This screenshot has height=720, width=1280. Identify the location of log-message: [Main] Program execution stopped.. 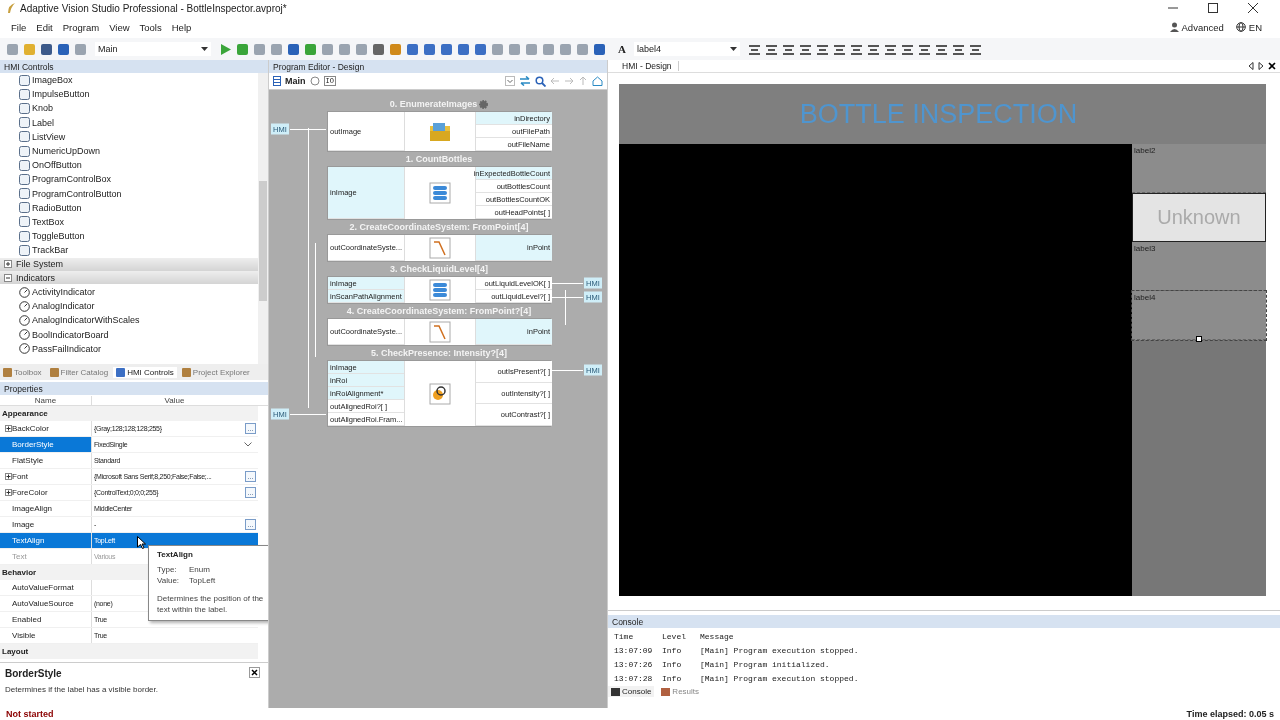
(779, 650).